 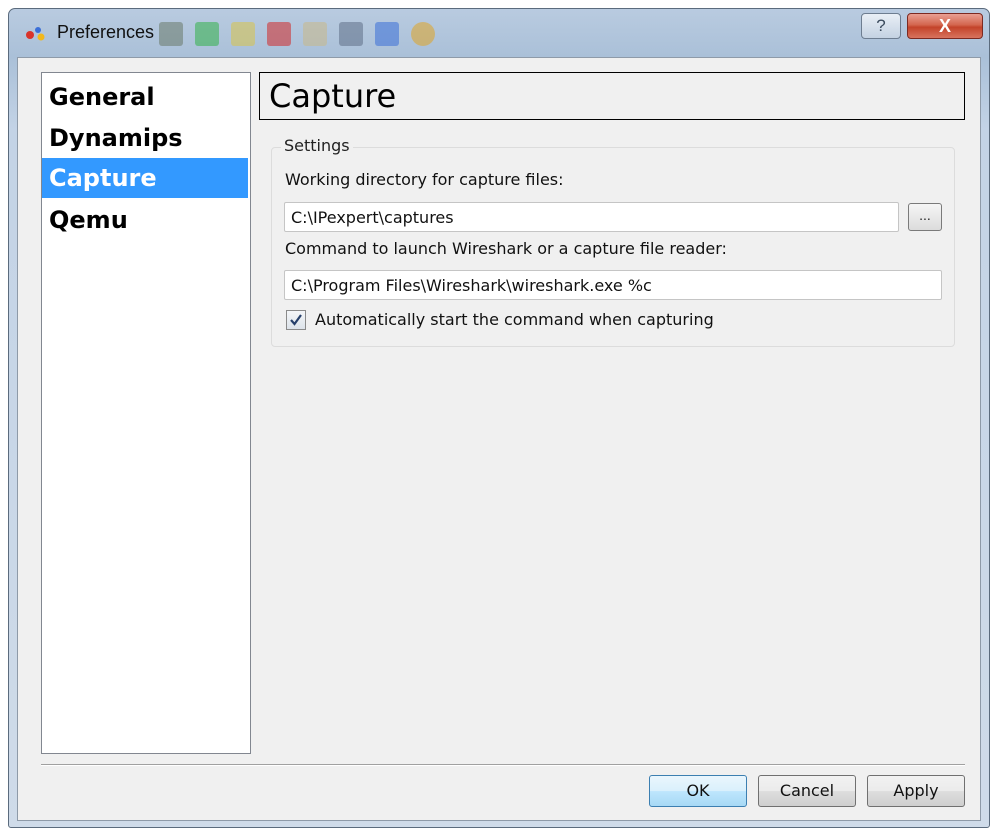 I want to click on cancel-button: Cancel, so click(x=807, y=791).